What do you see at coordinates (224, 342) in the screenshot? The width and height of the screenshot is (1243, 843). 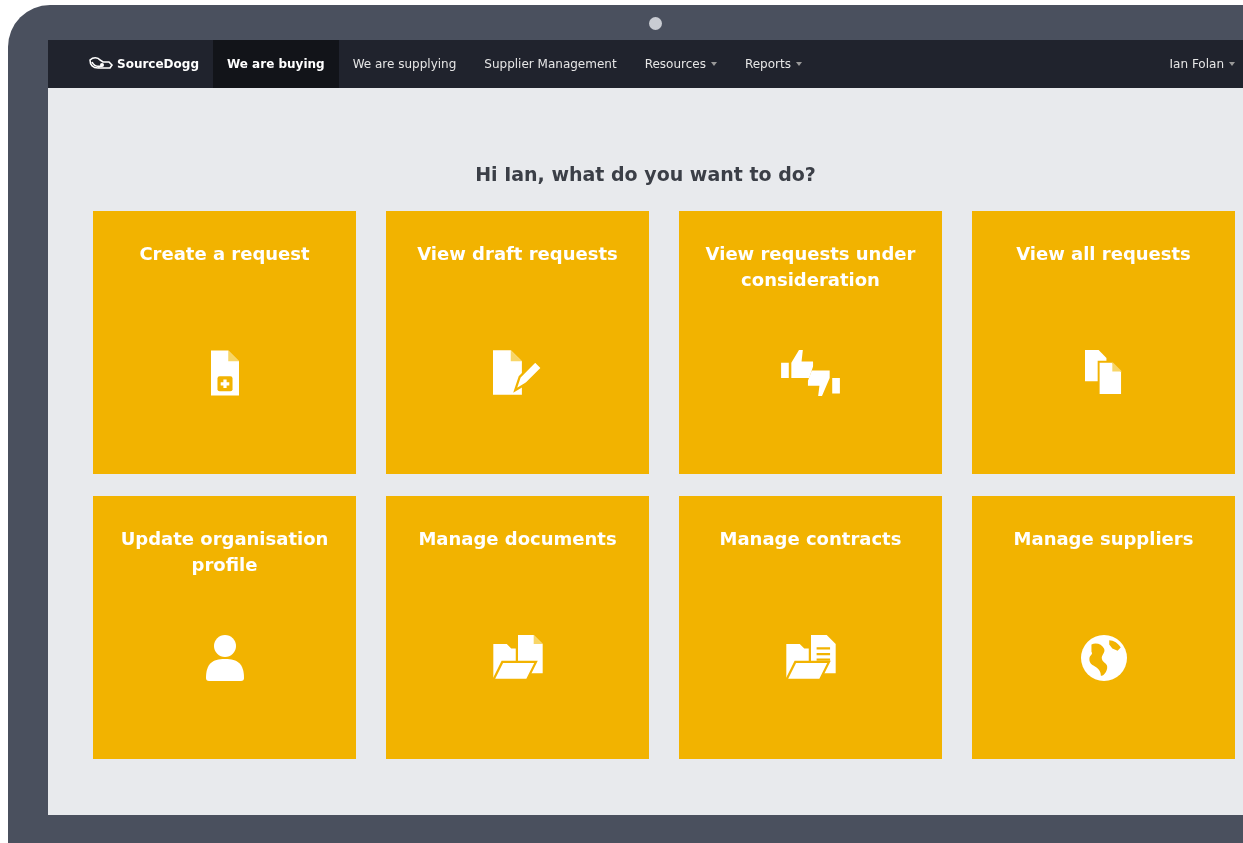 I see `action-tile: Create a request` at bounding box center [224, 342].